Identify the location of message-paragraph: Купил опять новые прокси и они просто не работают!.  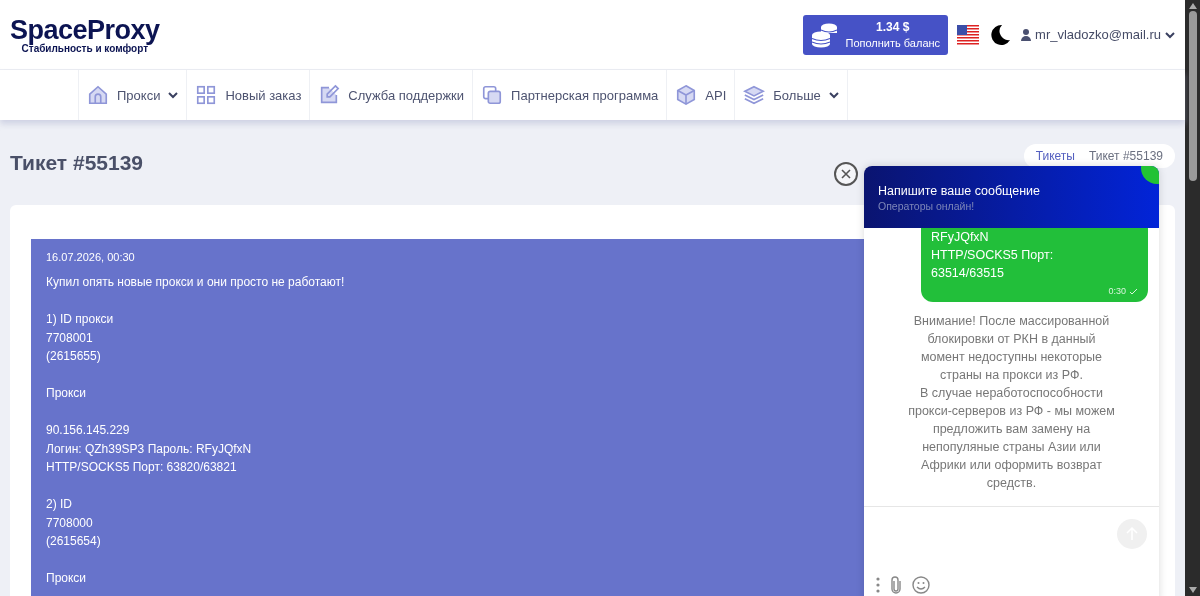
(195, 282).